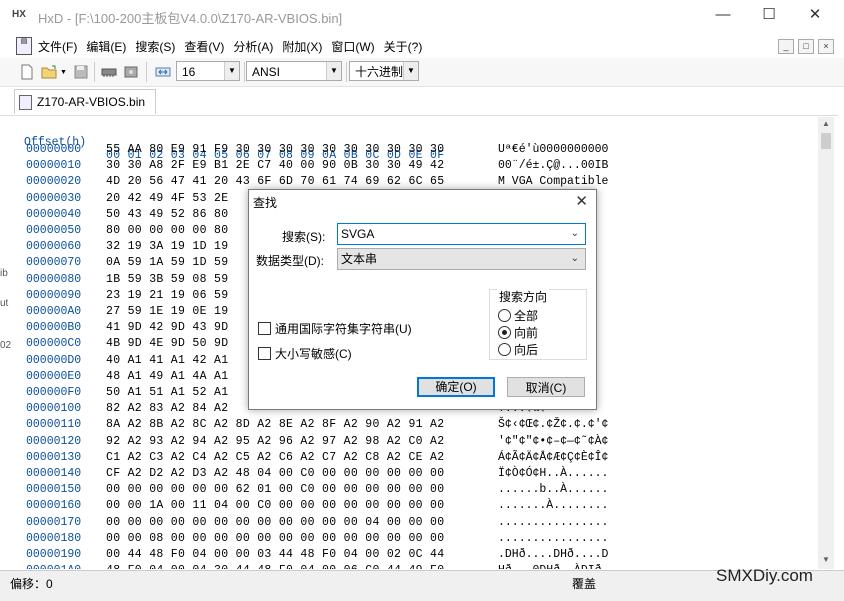  What do you see at coordinates (546, 387) in the screenshot?
I see `cancel-button: 取消(C)` at bounding box center [546, 387].